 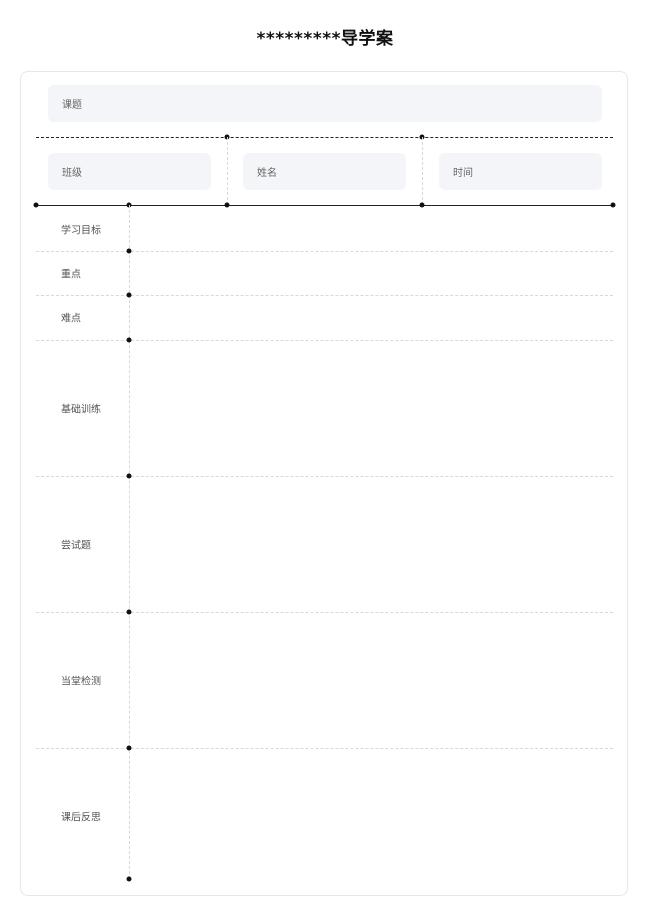 What do you see at coordinates (463, 173) in the screenshot?
I see `time-label: 时间` at bounding box center [463, 173].